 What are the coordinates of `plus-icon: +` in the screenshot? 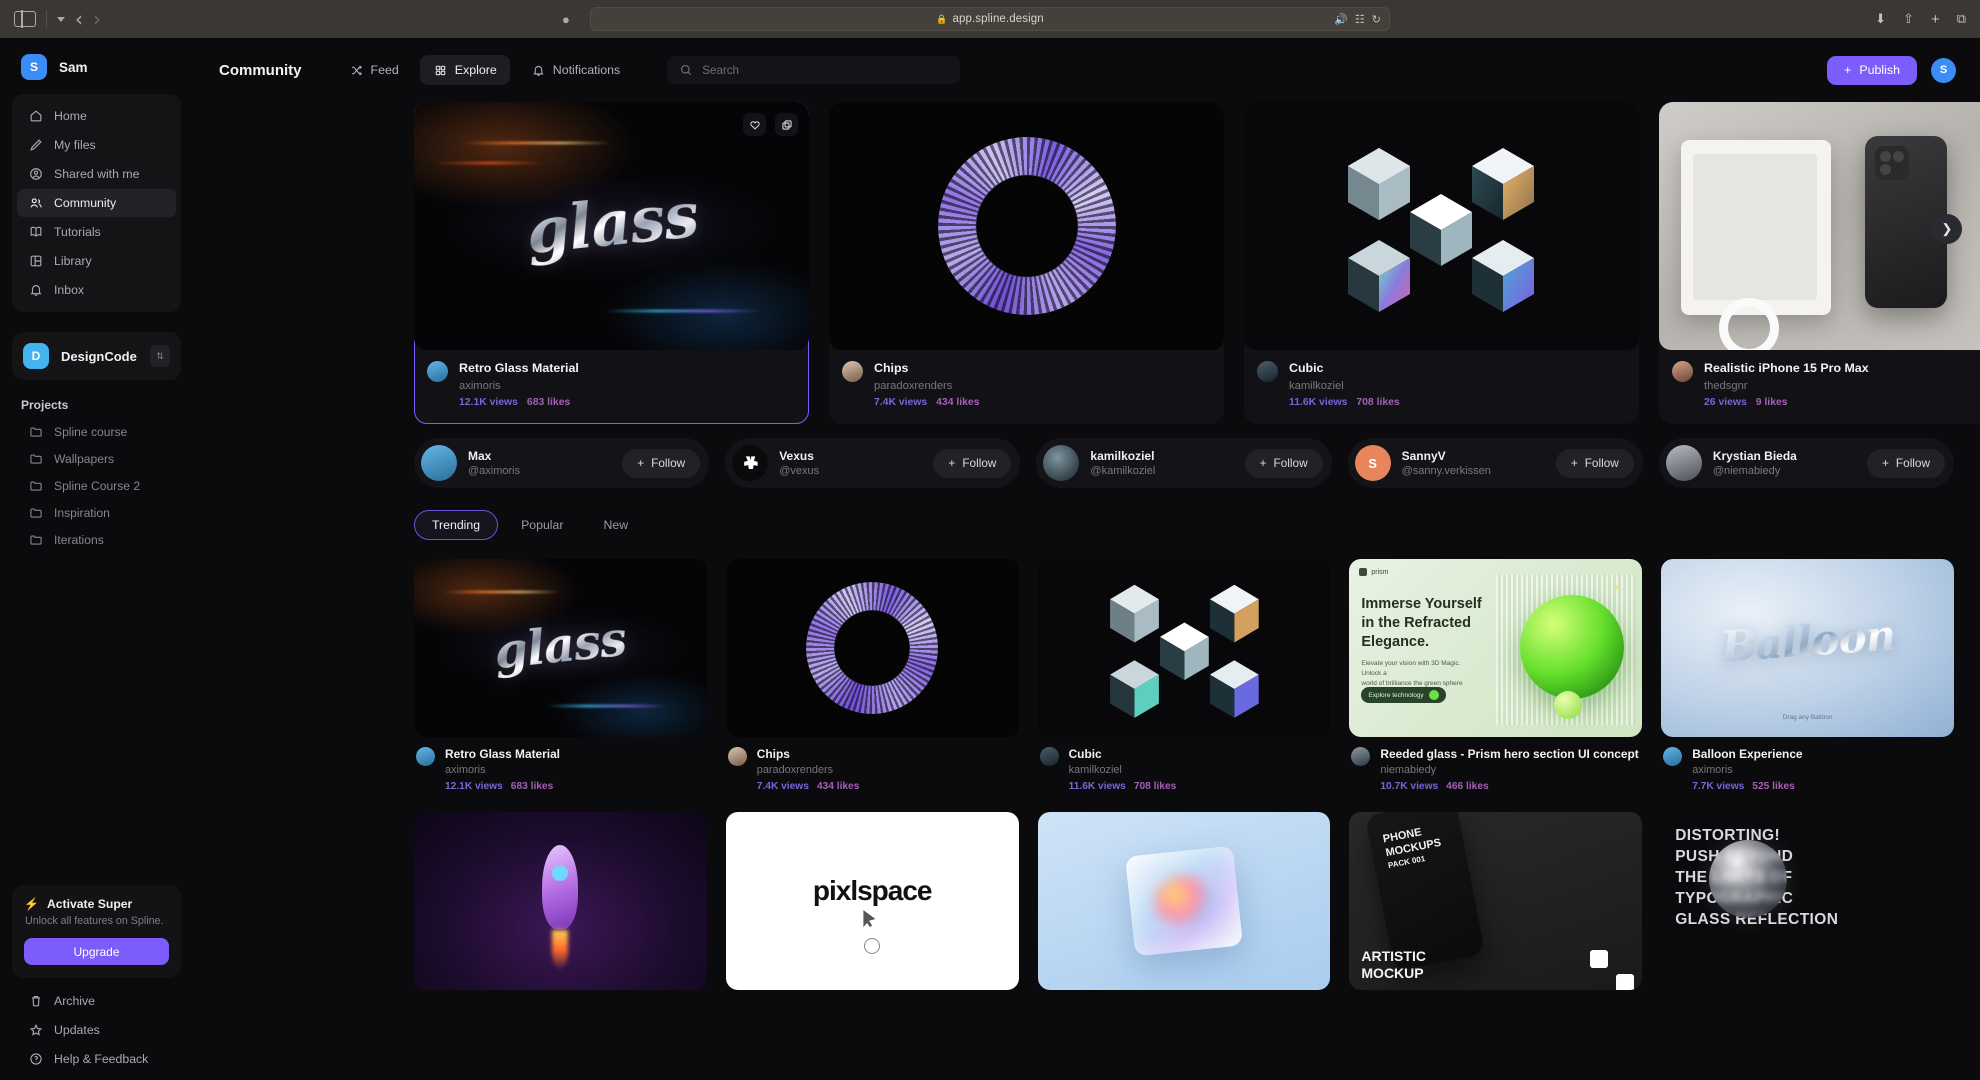 It's located at (1574, 463).